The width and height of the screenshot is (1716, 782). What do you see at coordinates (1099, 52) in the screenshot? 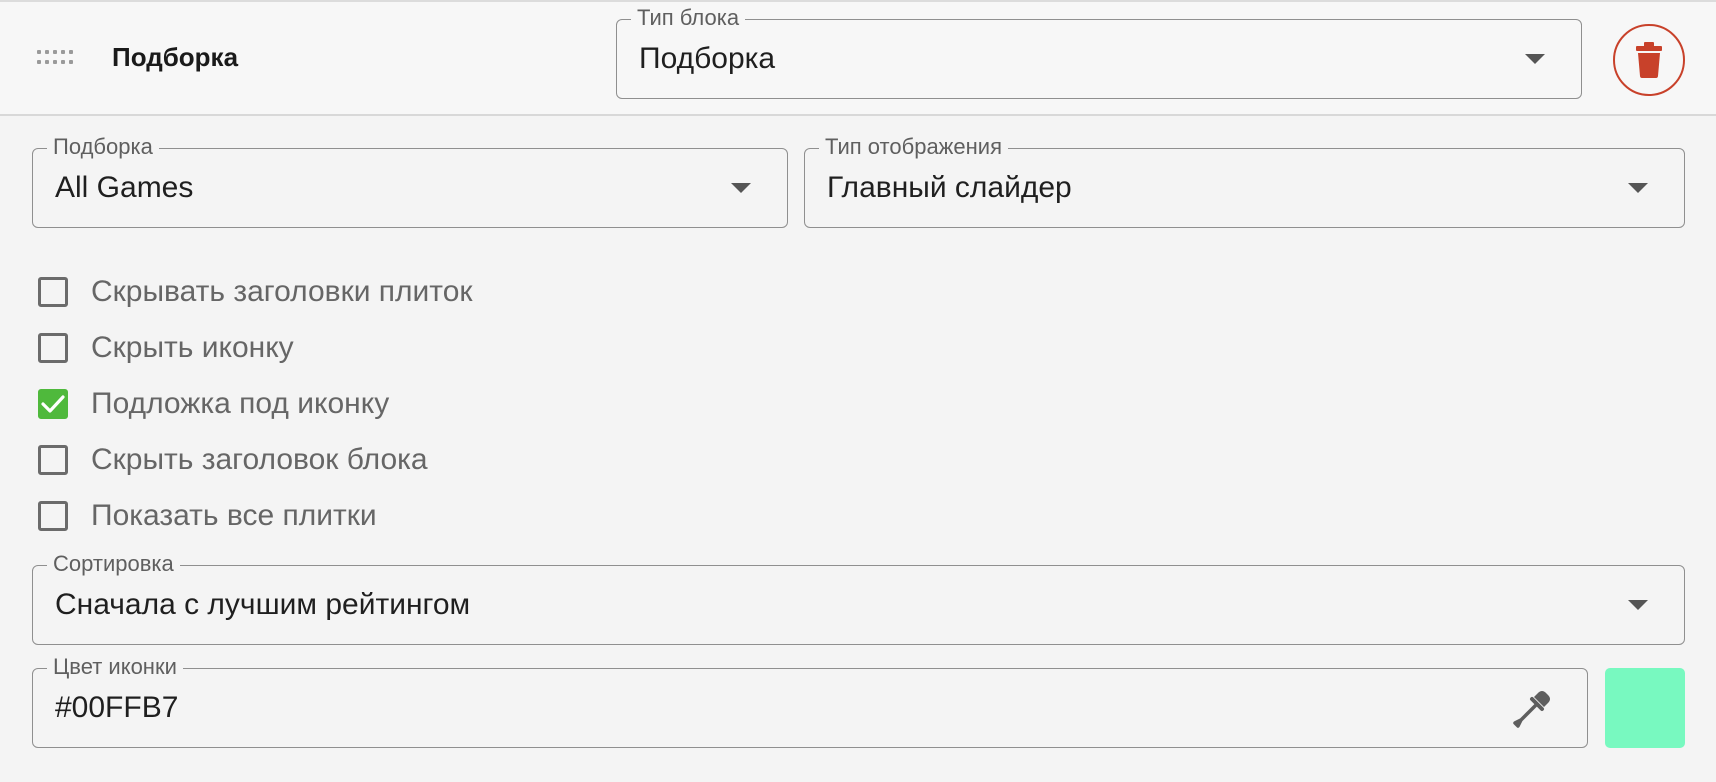
I see `block-type-select: Тип блока Подборка` at bounding box center [1099, 52].